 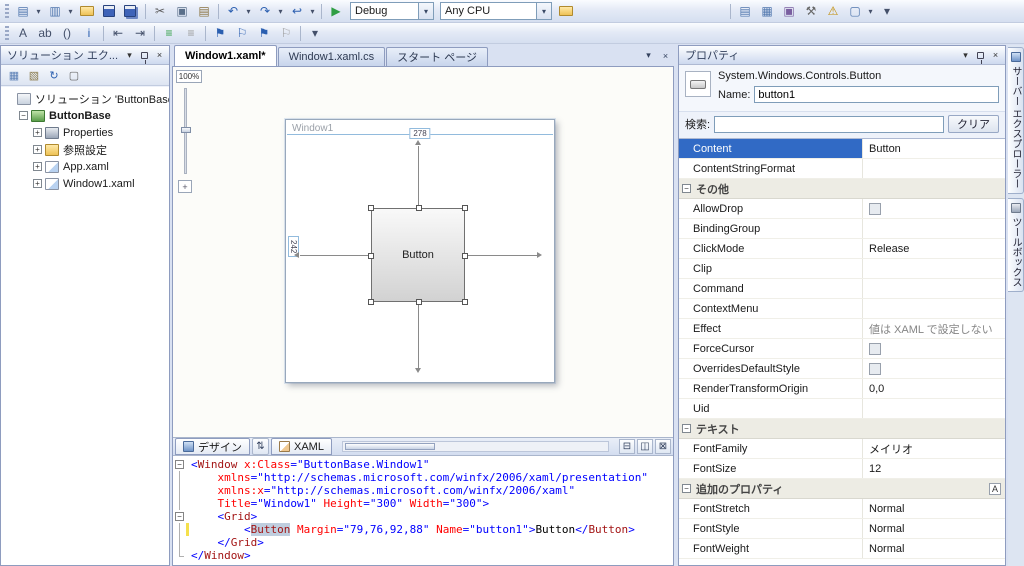 What do you see at coordinates (89, 33) in the screenshot?
I see `quick-info-icon: i` at bounding box center [89, 33].